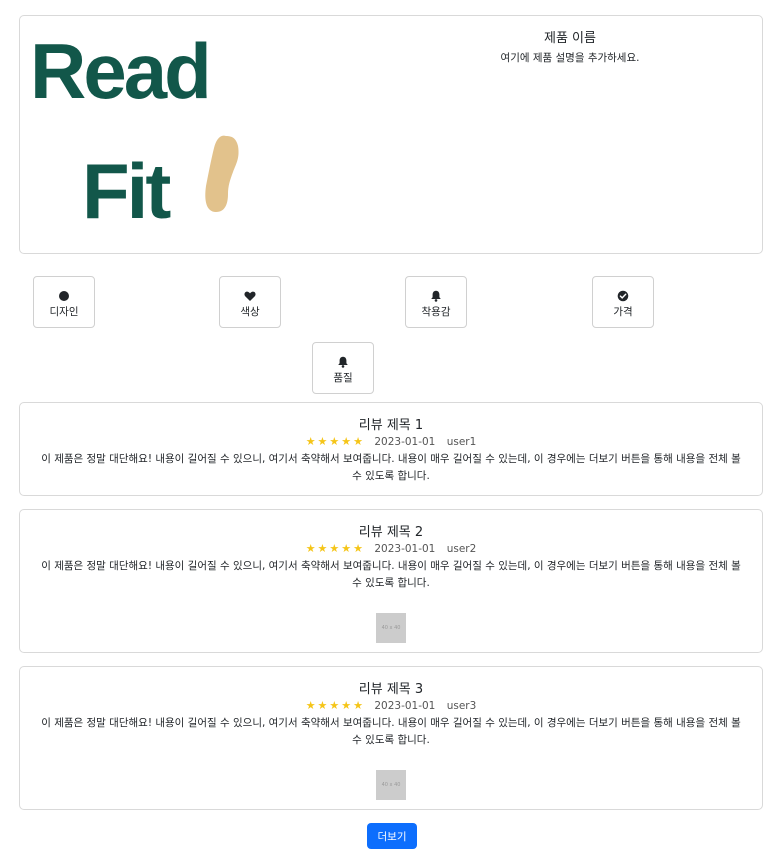  I want to click on feature-button-quality: 품질, so click(343, 368).